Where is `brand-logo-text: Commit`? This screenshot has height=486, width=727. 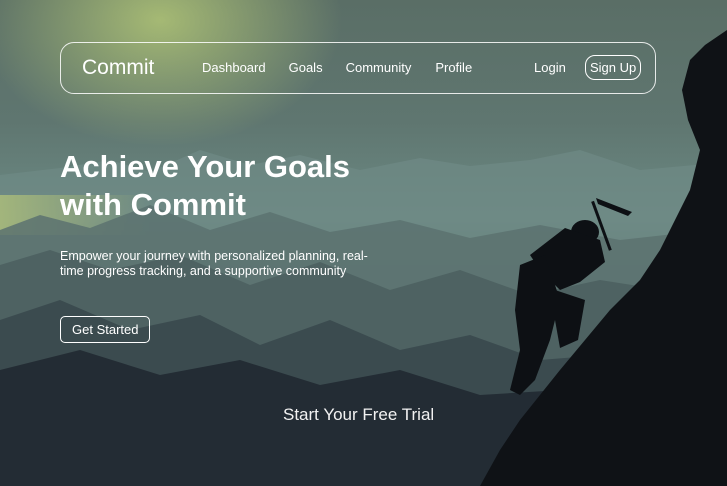 brand-logo-text: Commit is located at coordinates (118, 68).